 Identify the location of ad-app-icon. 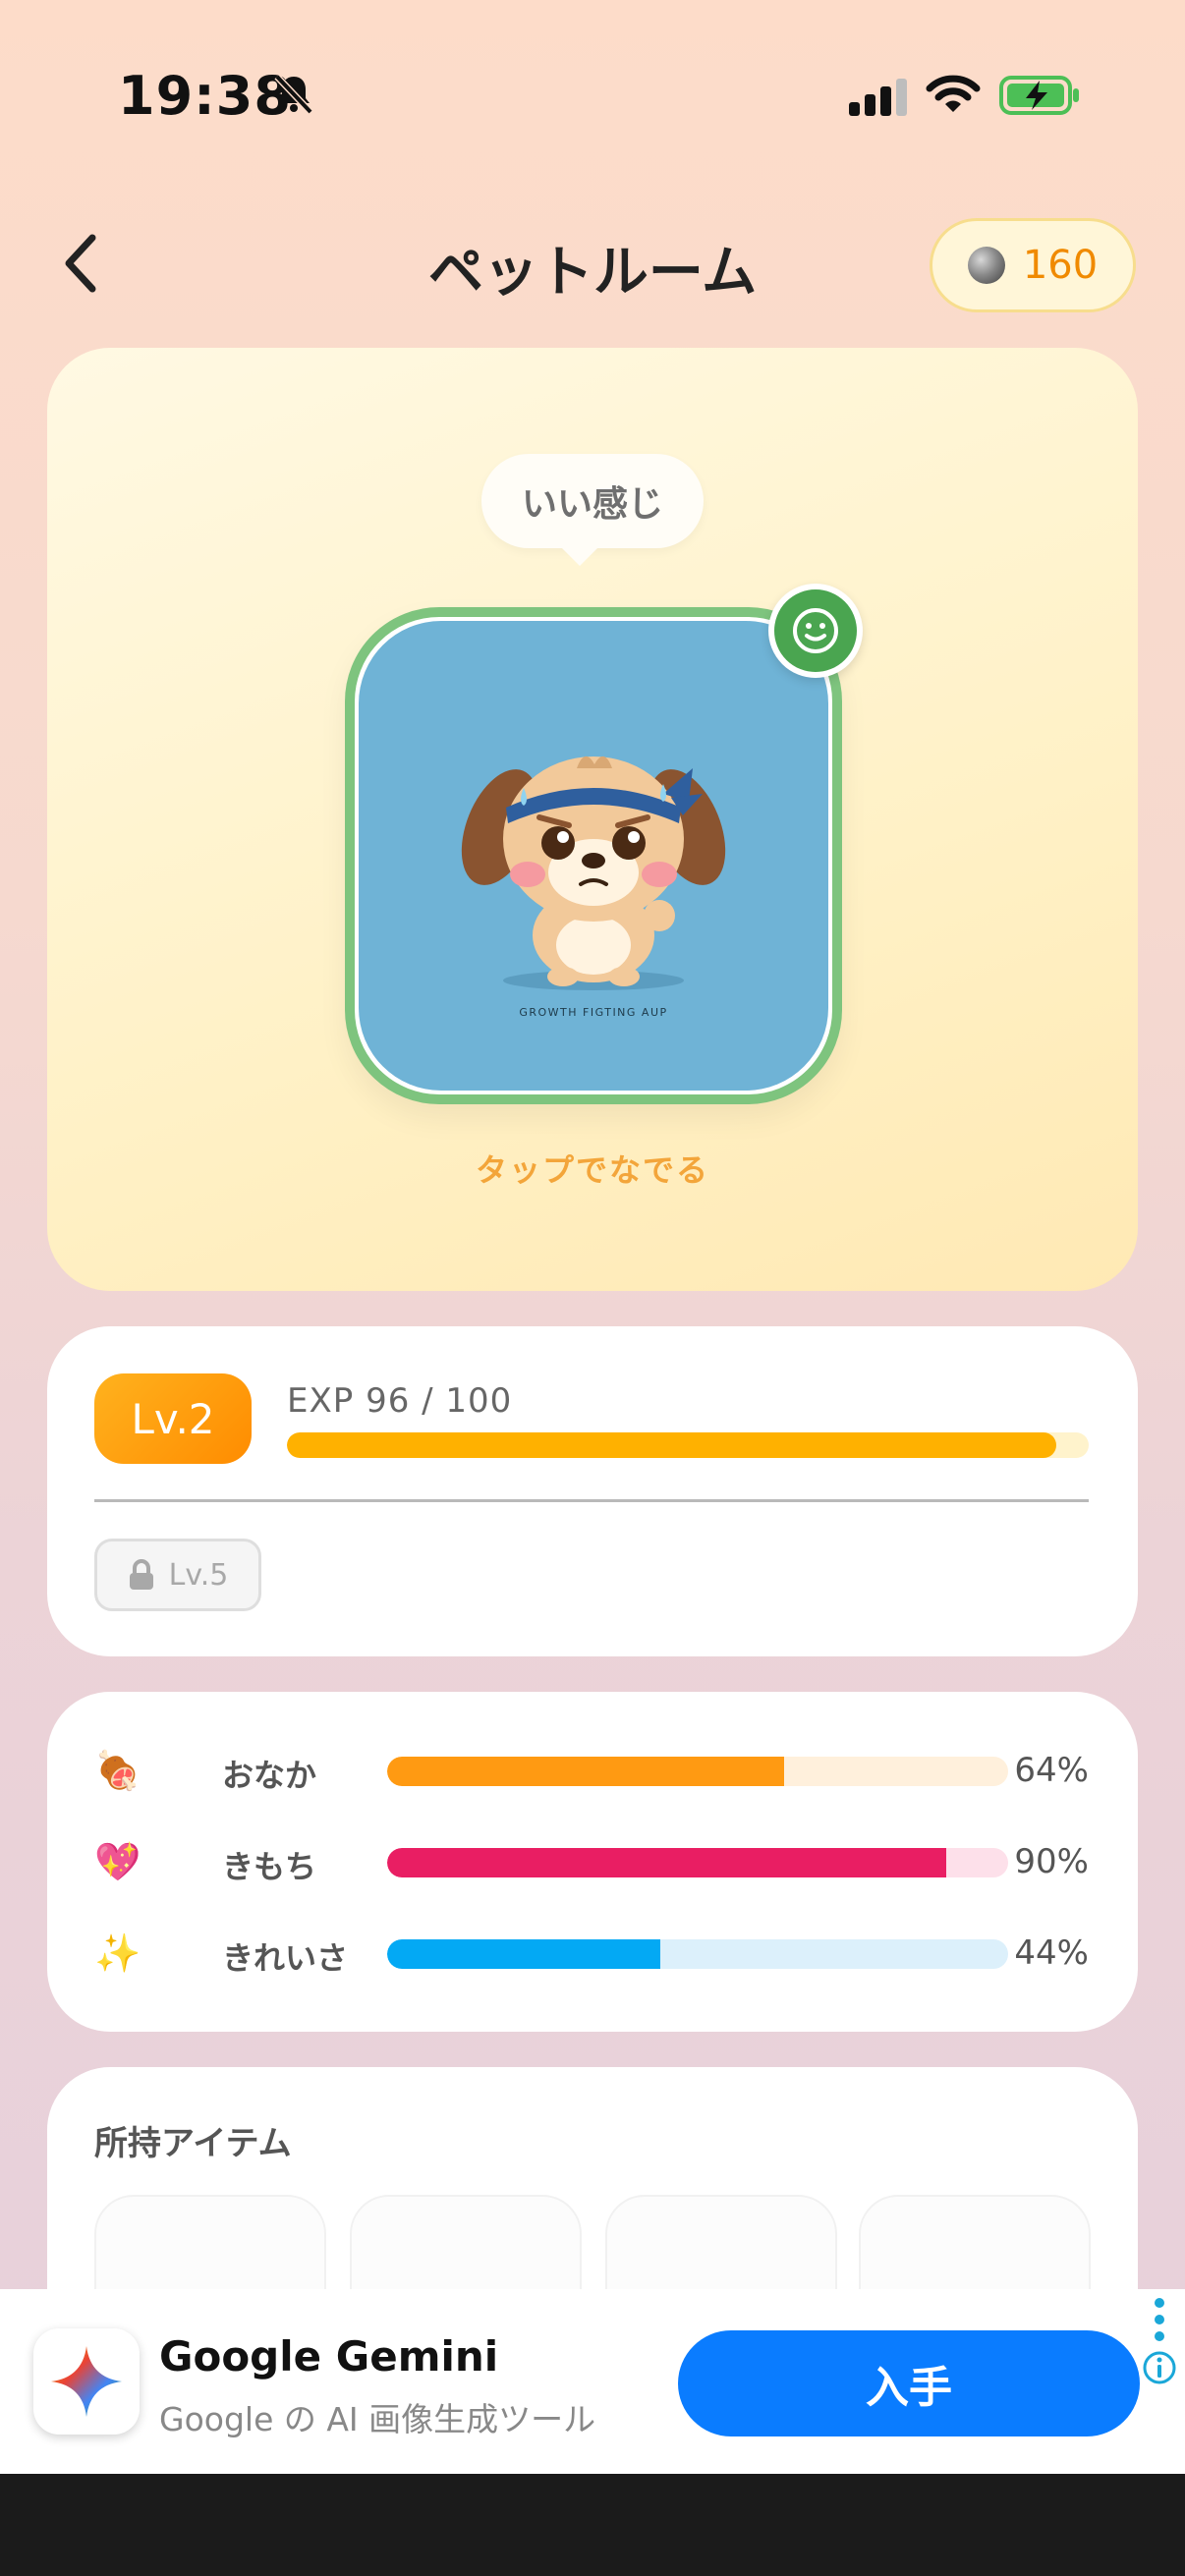
(87, 2381).